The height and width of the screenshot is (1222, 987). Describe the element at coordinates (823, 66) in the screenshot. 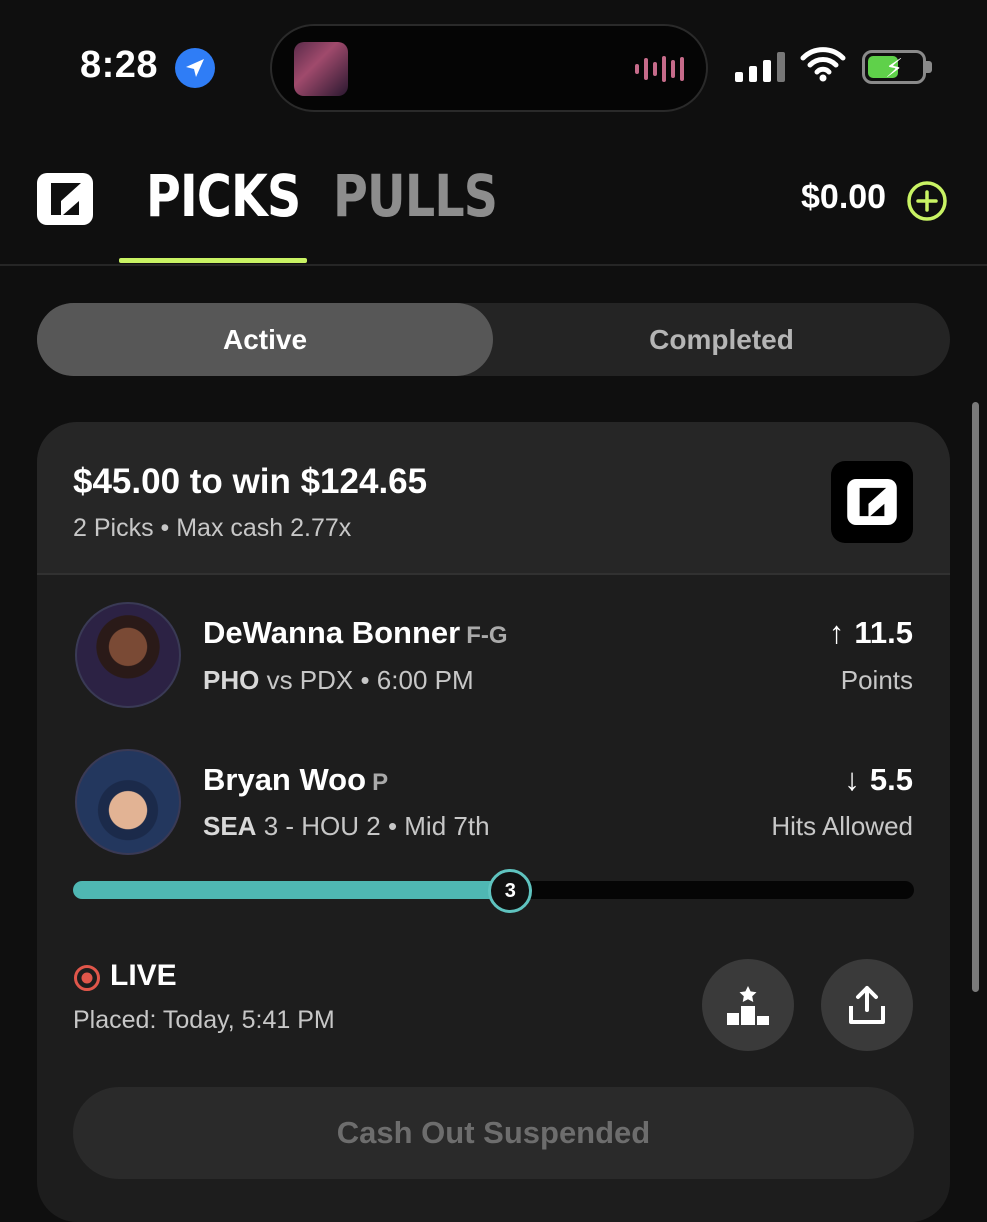

I see `wifi-icon` at that location.